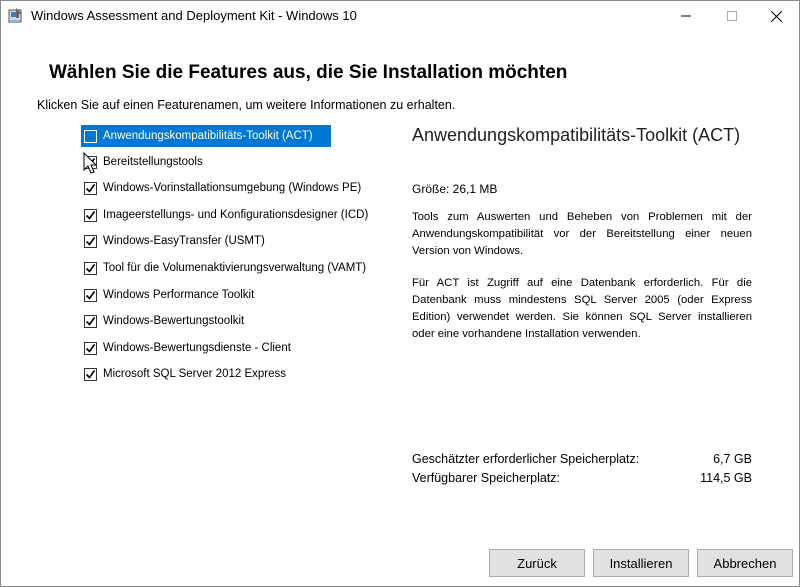  What do you see at coordinates (90, 163) in the screenshot?
I see `mouse-pointer-icon` at bounding box center [90, 163].